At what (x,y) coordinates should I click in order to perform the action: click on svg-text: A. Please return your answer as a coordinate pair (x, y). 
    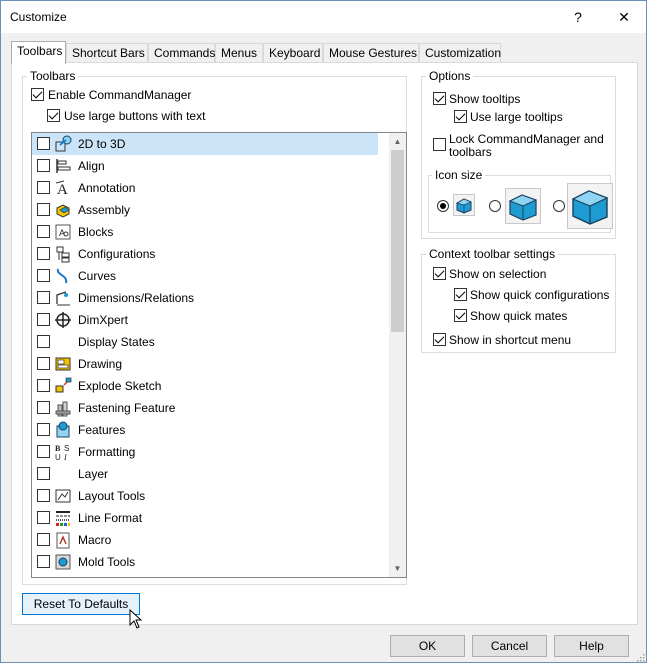
    Looking at the image, I should click on (62, 189).